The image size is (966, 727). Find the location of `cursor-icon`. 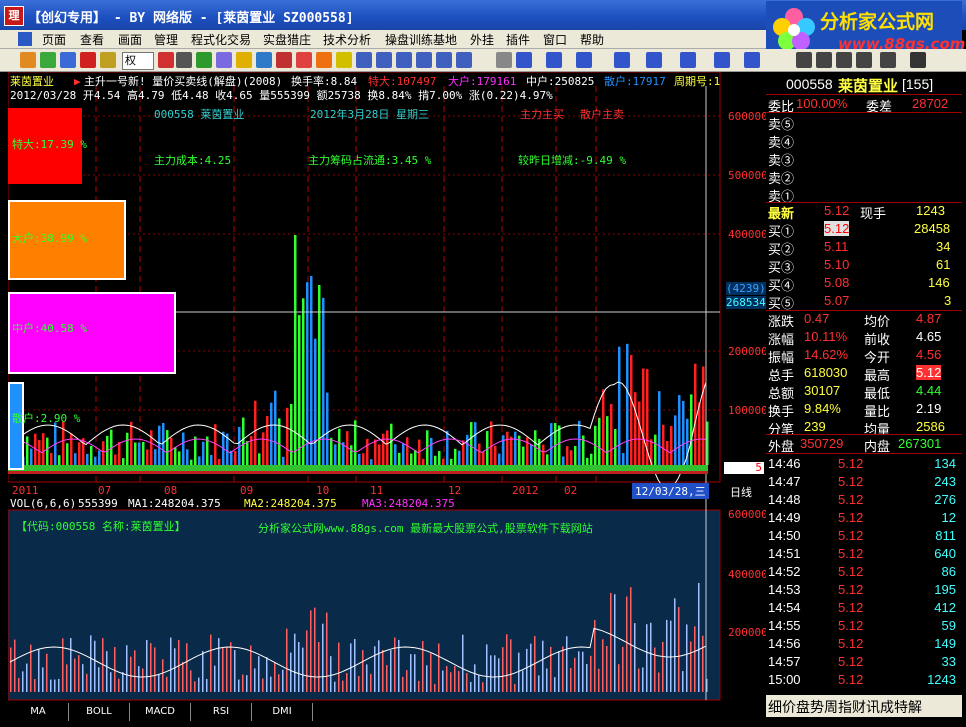

cursor-icon is located at coordinates (504, 60).